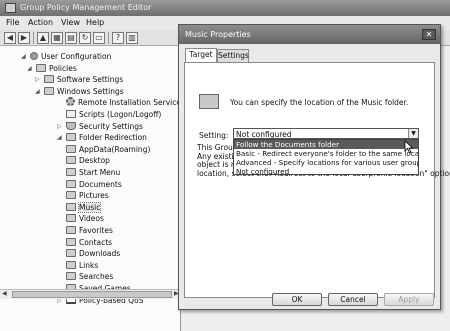 The image size is (450, 331). What do you see at coordinates (10, 38) in the screenshot?
I see `back-icon: ◀` at bounding box center [10, 38].